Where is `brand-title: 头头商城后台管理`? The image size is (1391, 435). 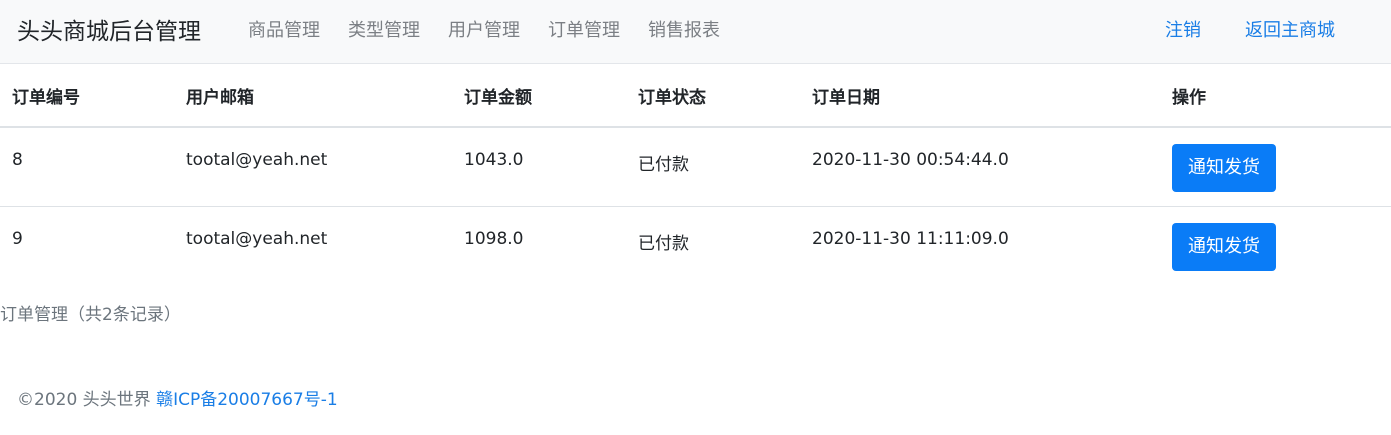
brand-title: 头头商城后台管理 is located at coordinates (109, 32).